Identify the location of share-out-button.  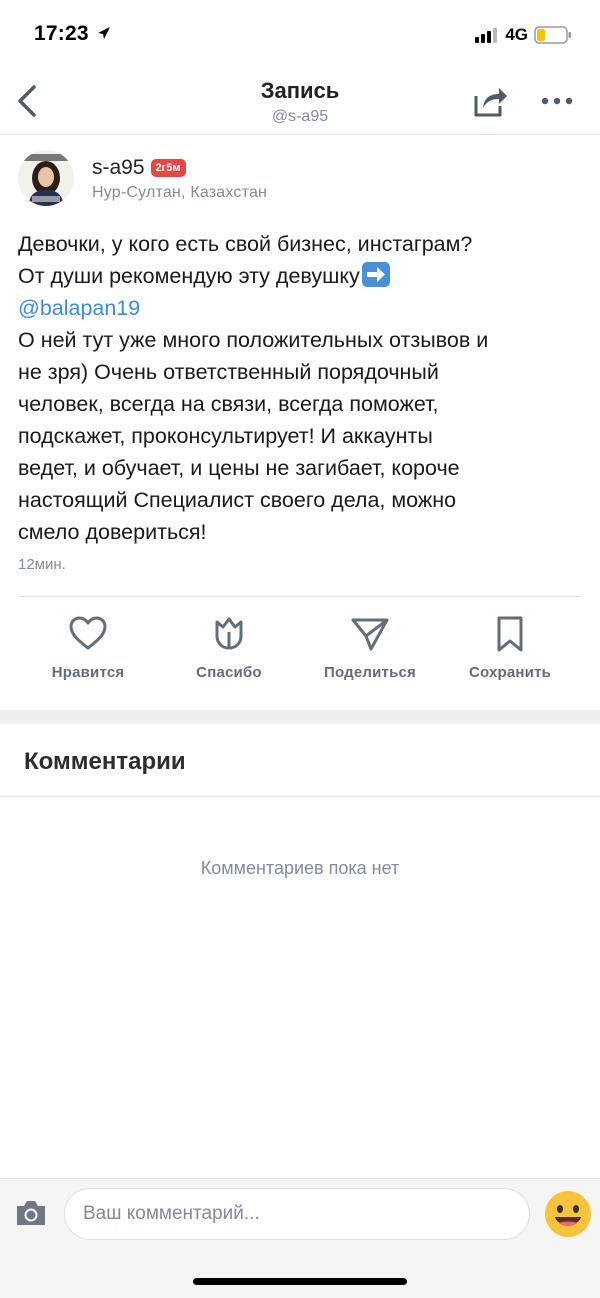
(490, 103).